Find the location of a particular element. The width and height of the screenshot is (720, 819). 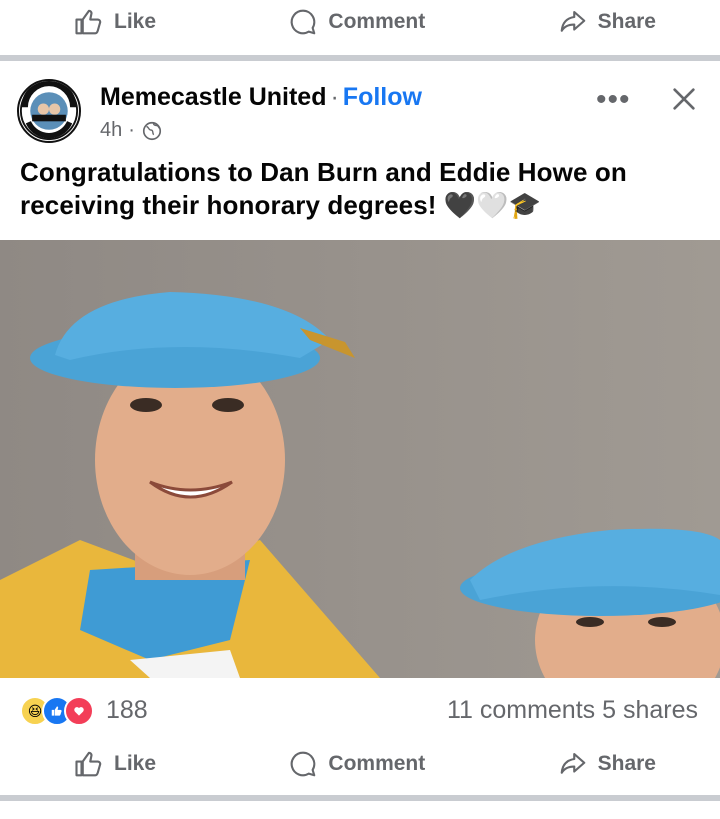

post-meta: 4h · is located at coordinates (131, 130).